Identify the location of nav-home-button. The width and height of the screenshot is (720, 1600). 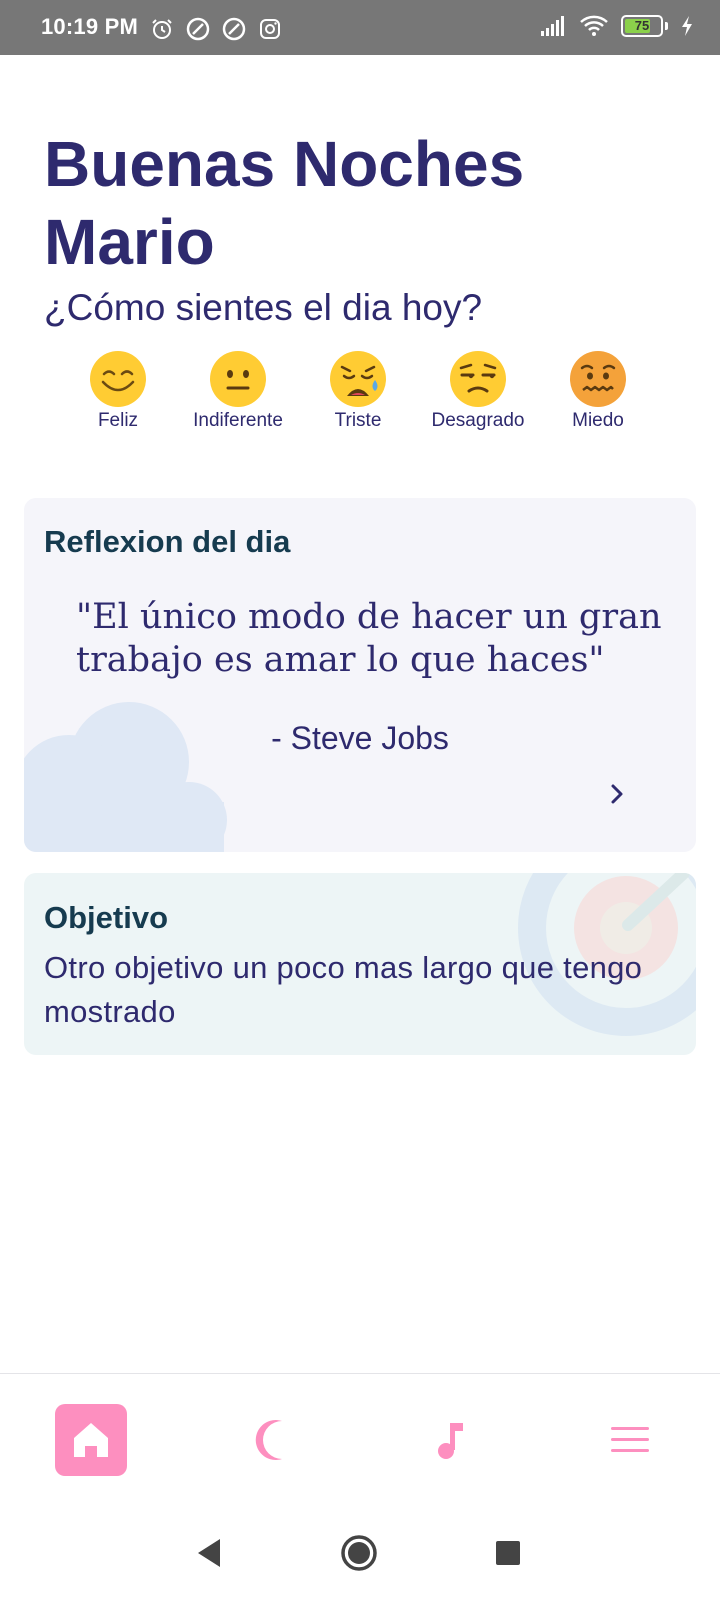
(91, 1440).